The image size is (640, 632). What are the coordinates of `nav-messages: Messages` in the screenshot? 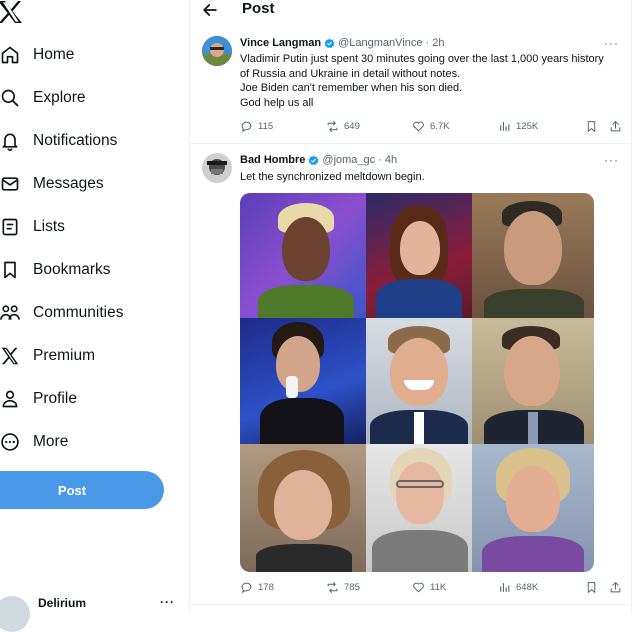 It's located at (52, 184).